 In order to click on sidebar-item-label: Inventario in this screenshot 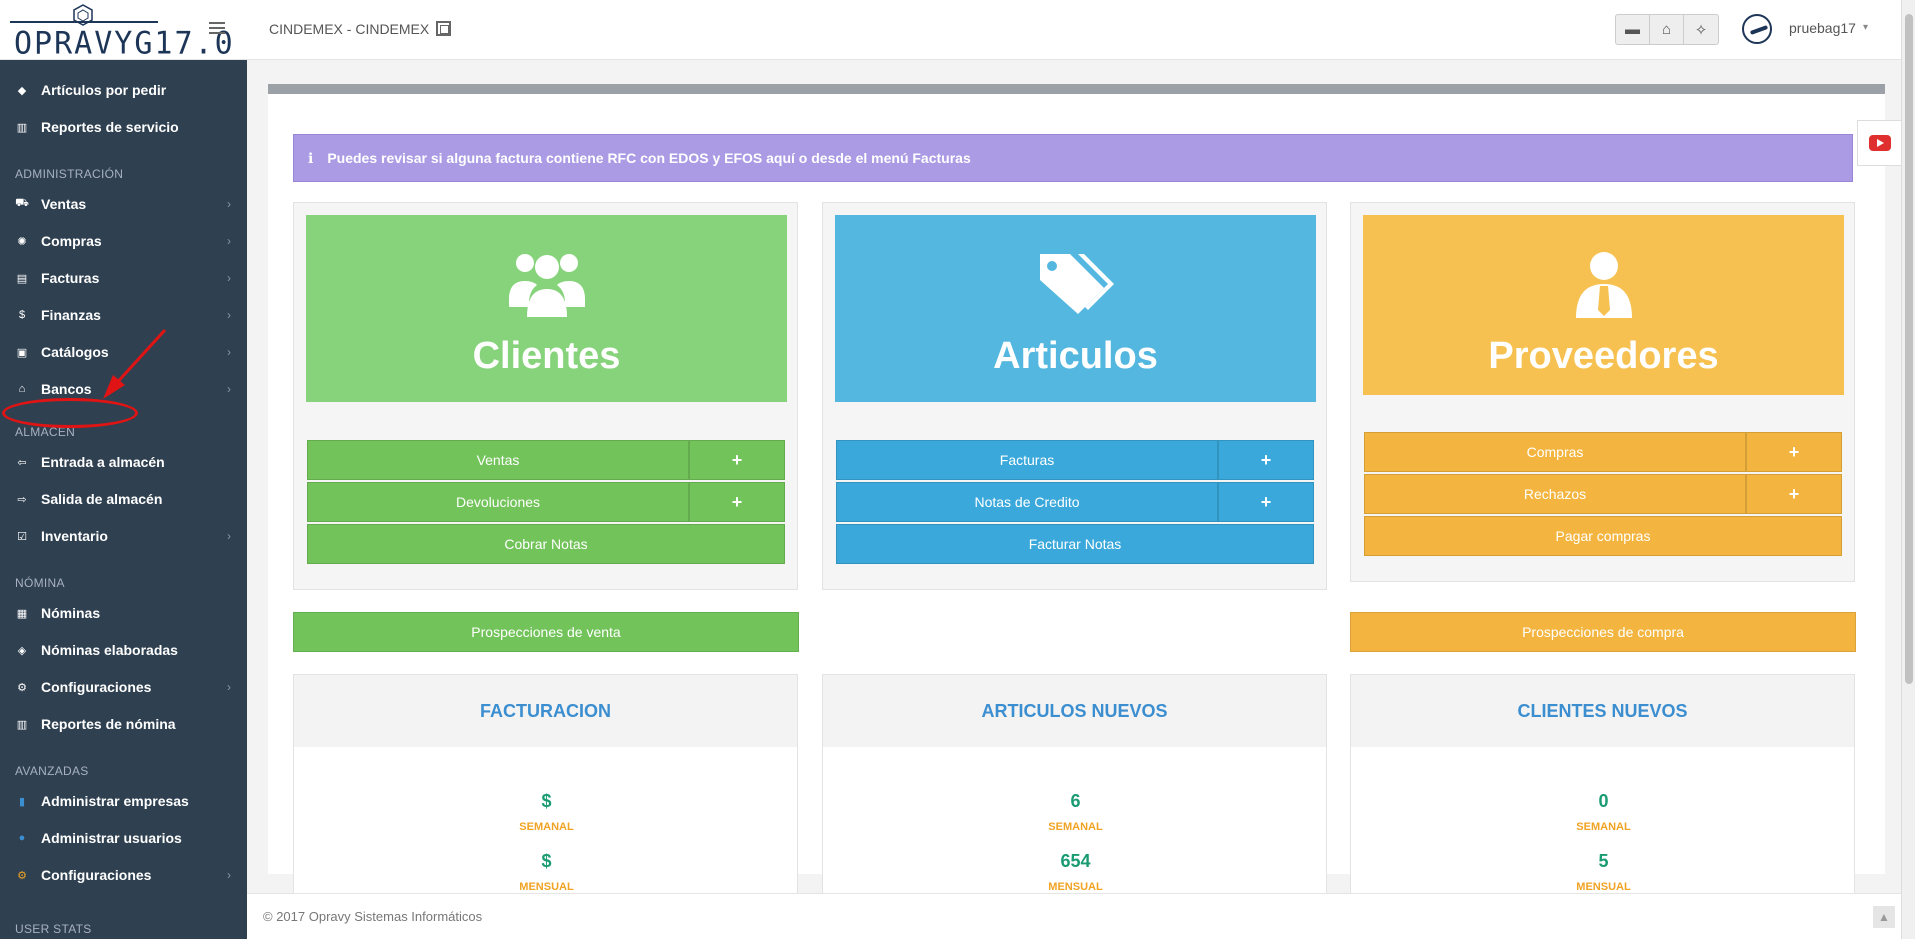, I will do `click(74, 536)`.